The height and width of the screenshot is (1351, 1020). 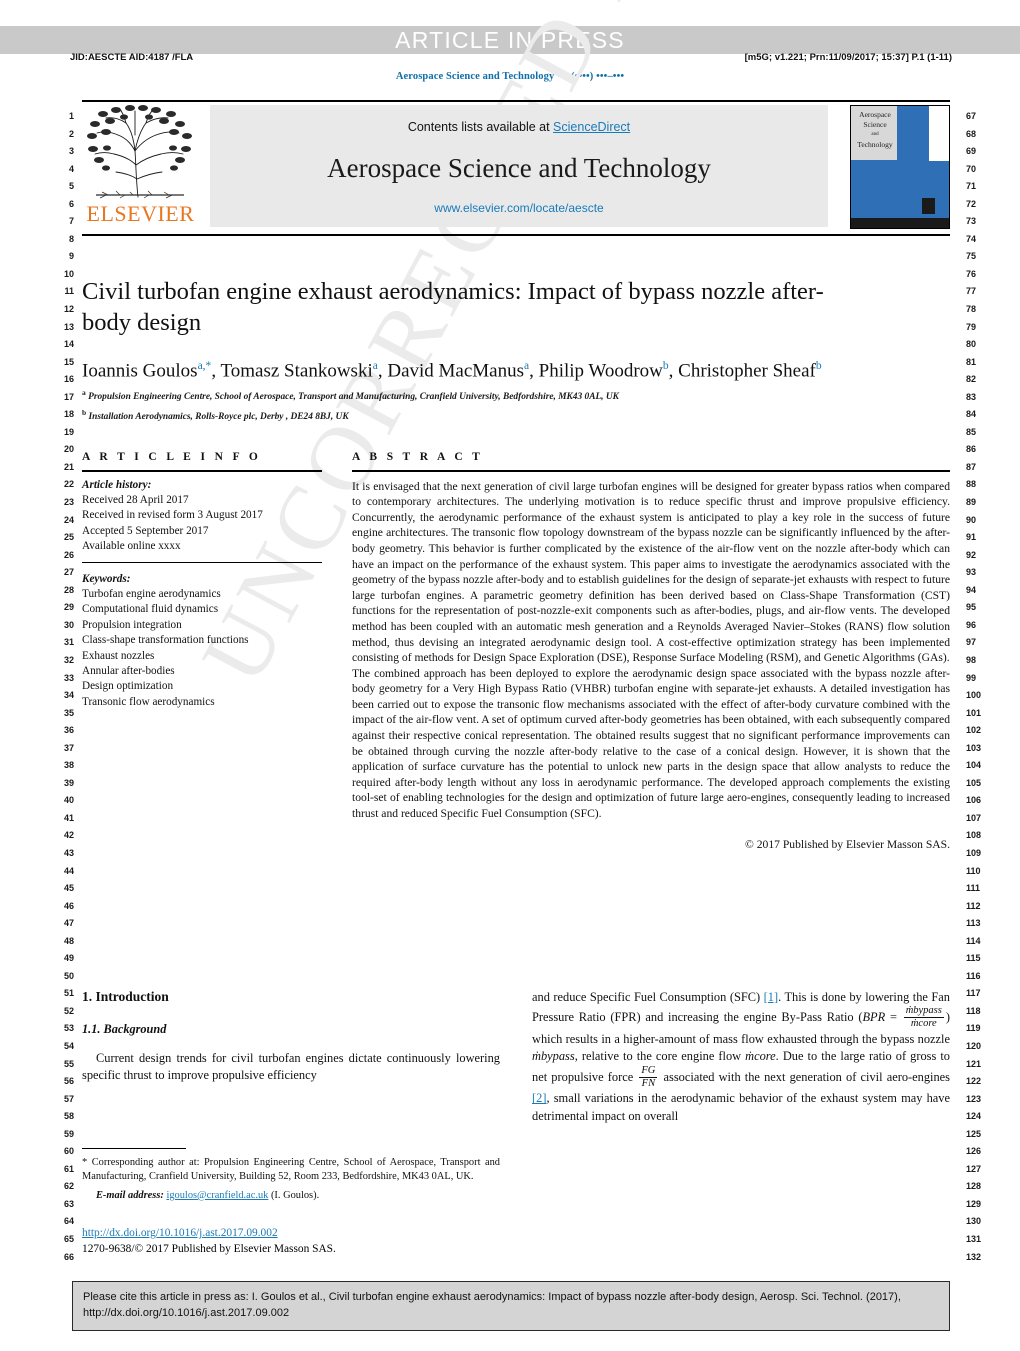 I want to click on fn-denominator: FN, so click(x=648, y=1083).